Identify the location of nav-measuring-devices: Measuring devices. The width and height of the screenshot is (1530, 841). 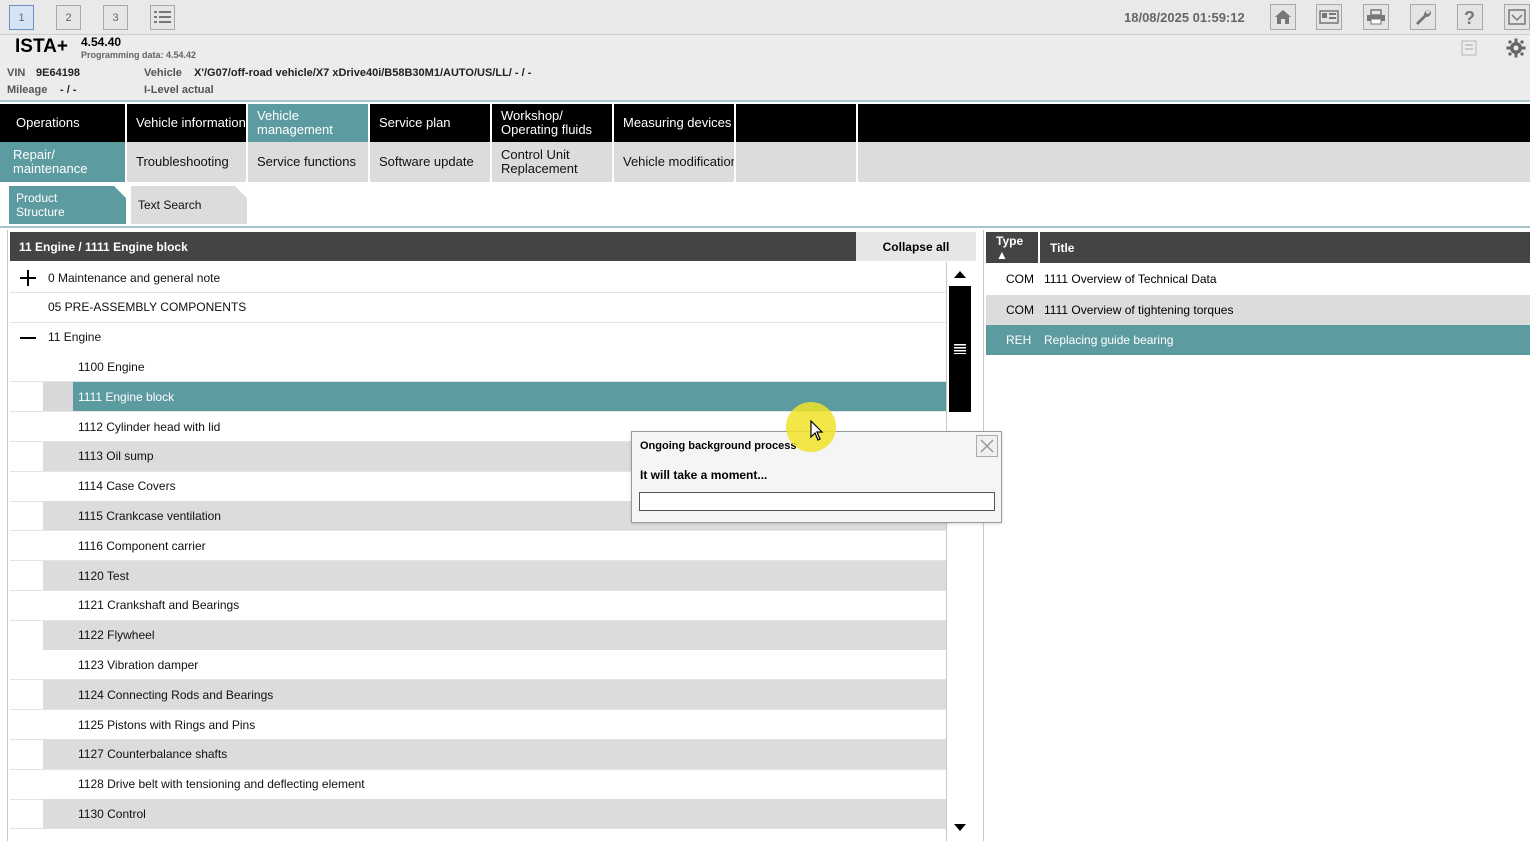
(675, 123).